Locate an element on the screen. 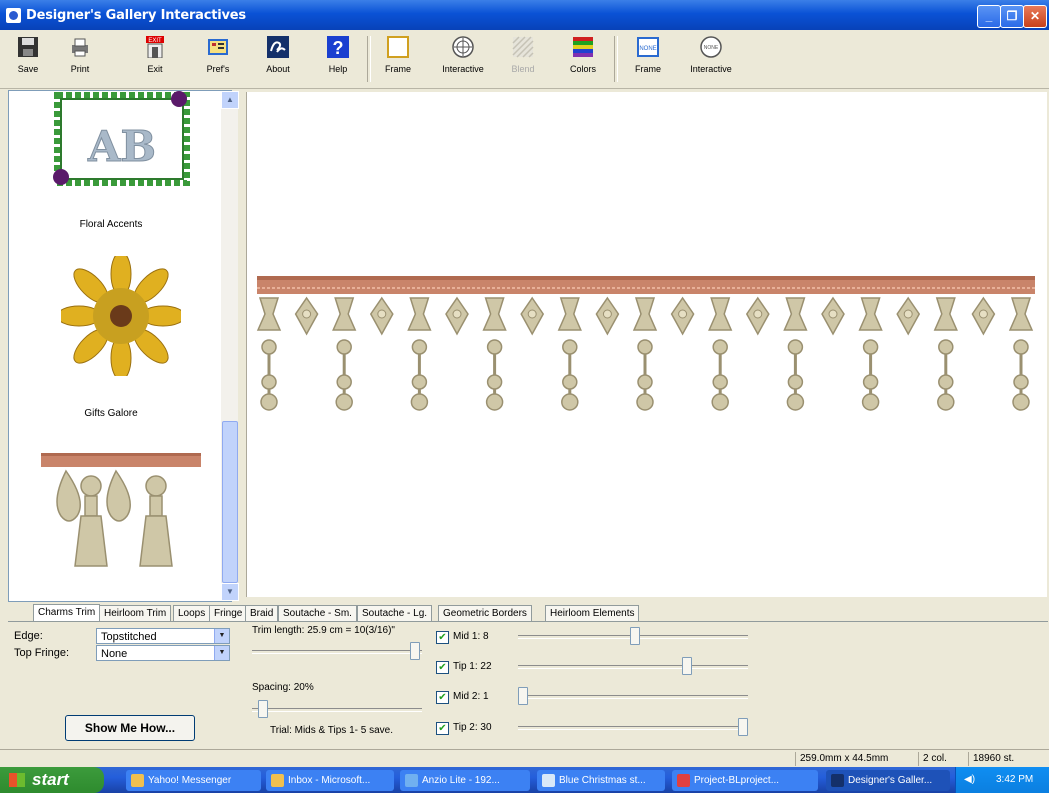 Image resolution: width=1049 pixels, height=793 pixels. gallery-item-floral-accents: AB Floral Accents is located at coordinates (111, 166).